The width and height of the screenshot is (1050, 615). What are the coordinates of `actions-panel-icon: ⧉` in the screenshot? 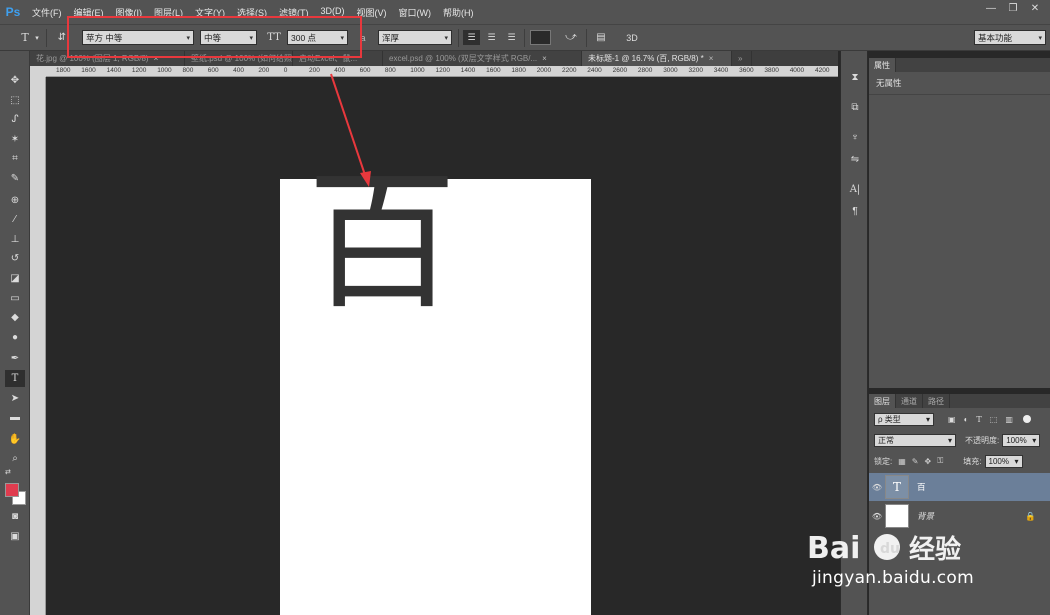 It's located at (855, 107).